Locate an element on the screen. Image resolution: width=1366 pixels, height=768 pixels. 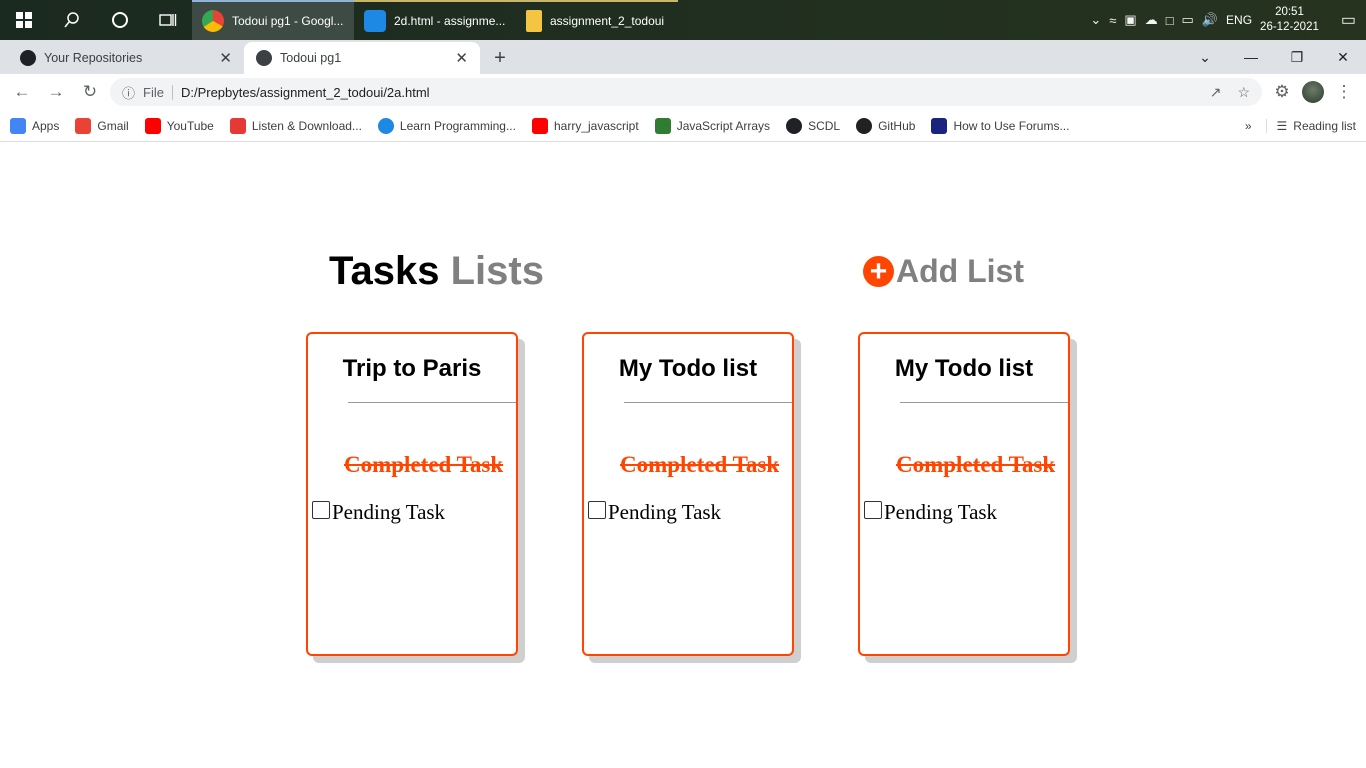
tab-todoui: Todoui pg1 ✕ is located at coordinates (362, 58).